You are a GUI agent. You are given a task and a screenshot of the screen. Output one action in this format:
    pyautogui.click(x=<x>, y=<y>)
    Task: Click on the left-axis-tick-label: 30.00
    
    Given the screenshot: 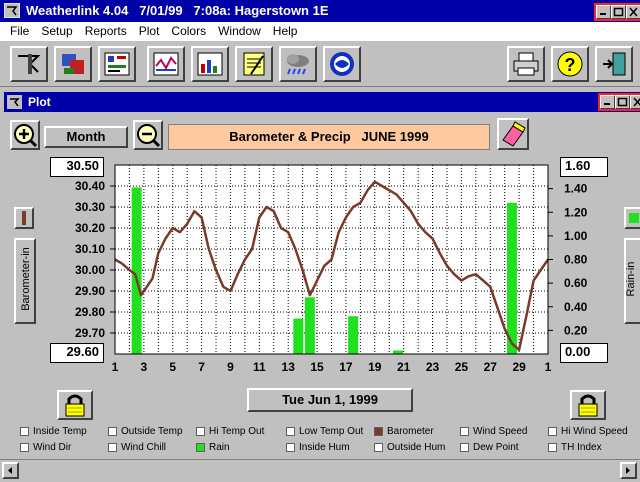 What is the action you would take?
    pyautogui.click(x=90, y=270)
    